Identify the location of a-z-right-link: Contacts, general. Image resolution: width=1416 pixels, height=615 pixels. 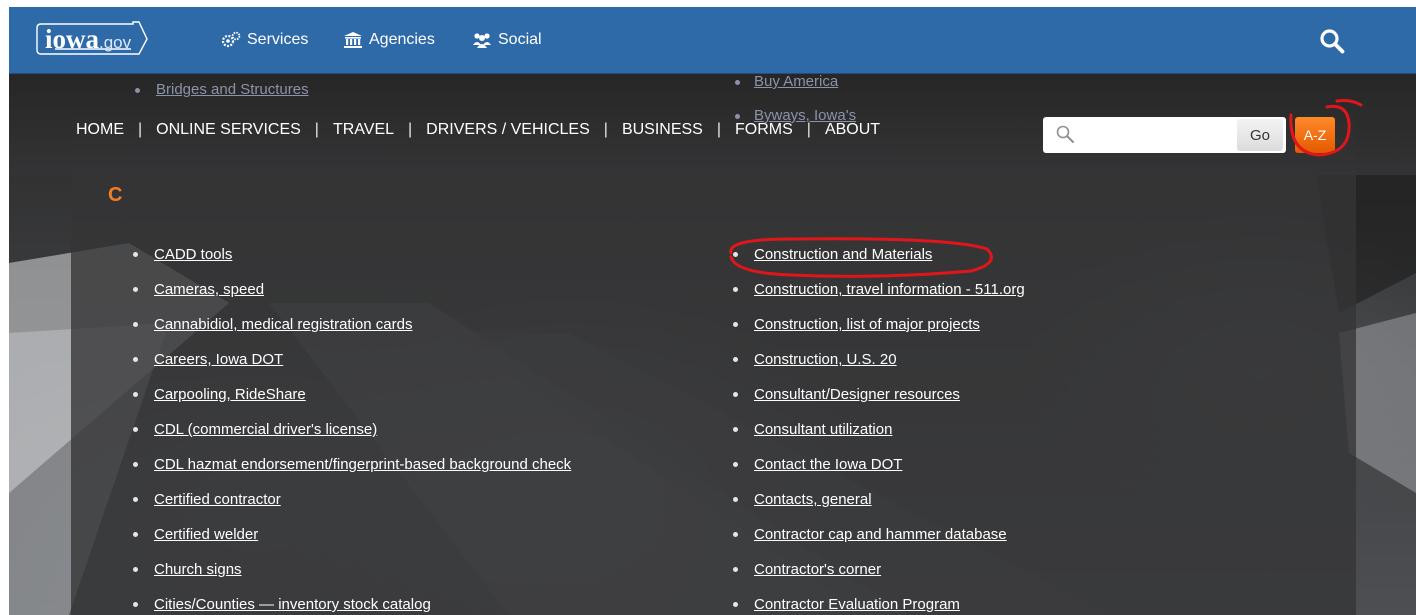
(813, 499).